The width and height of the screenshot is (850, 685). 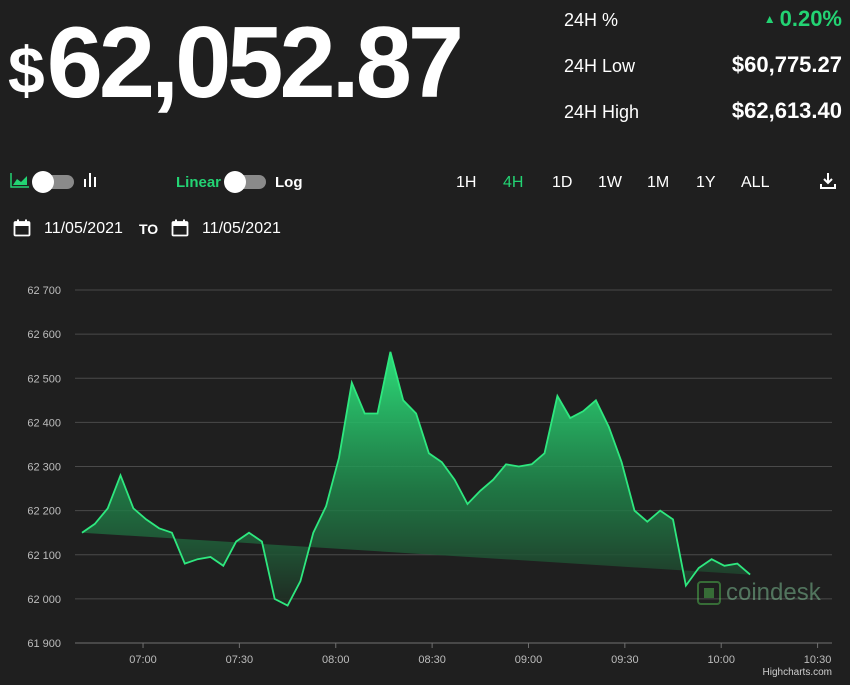 What do you see at coordinates (241, 229) in the screenshot?
I see `date-to: 11/05/2021` at bounding box center [241, 229].